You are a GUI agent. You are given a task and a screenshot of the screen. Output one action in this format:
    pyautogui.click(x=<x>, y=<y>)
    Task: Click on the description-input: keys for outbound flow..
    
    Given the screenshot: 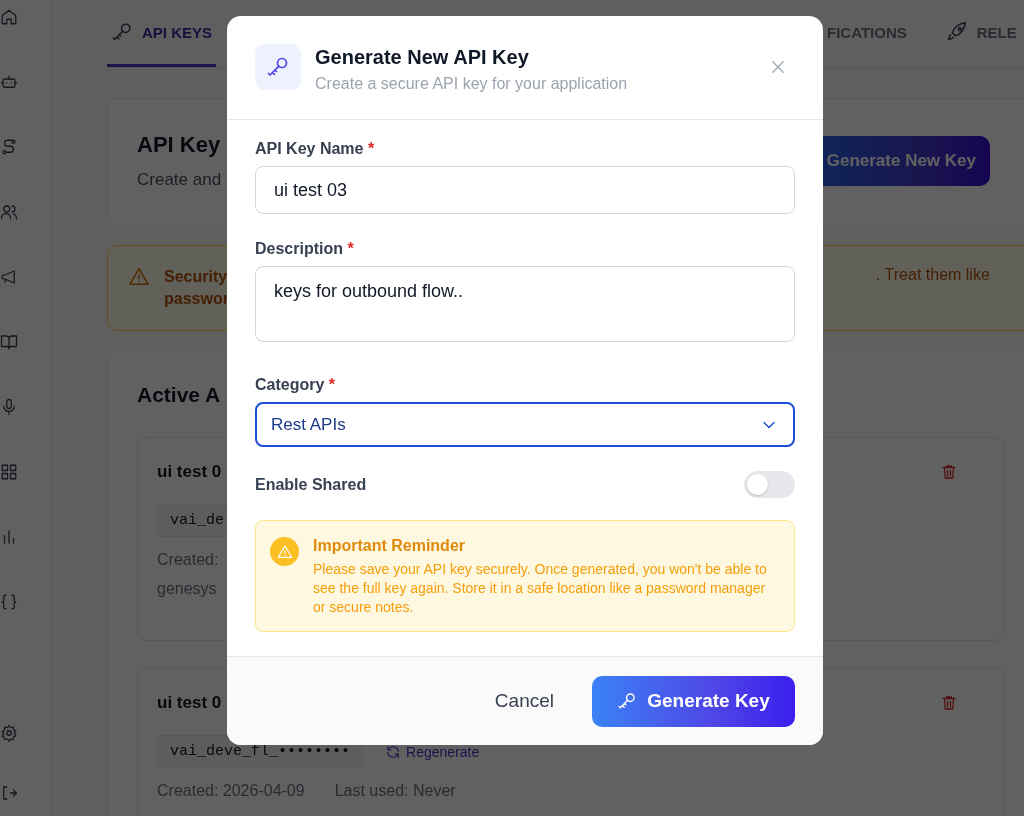 What is the action you would take?
    pyautogui.click(x=525, y=304)
    